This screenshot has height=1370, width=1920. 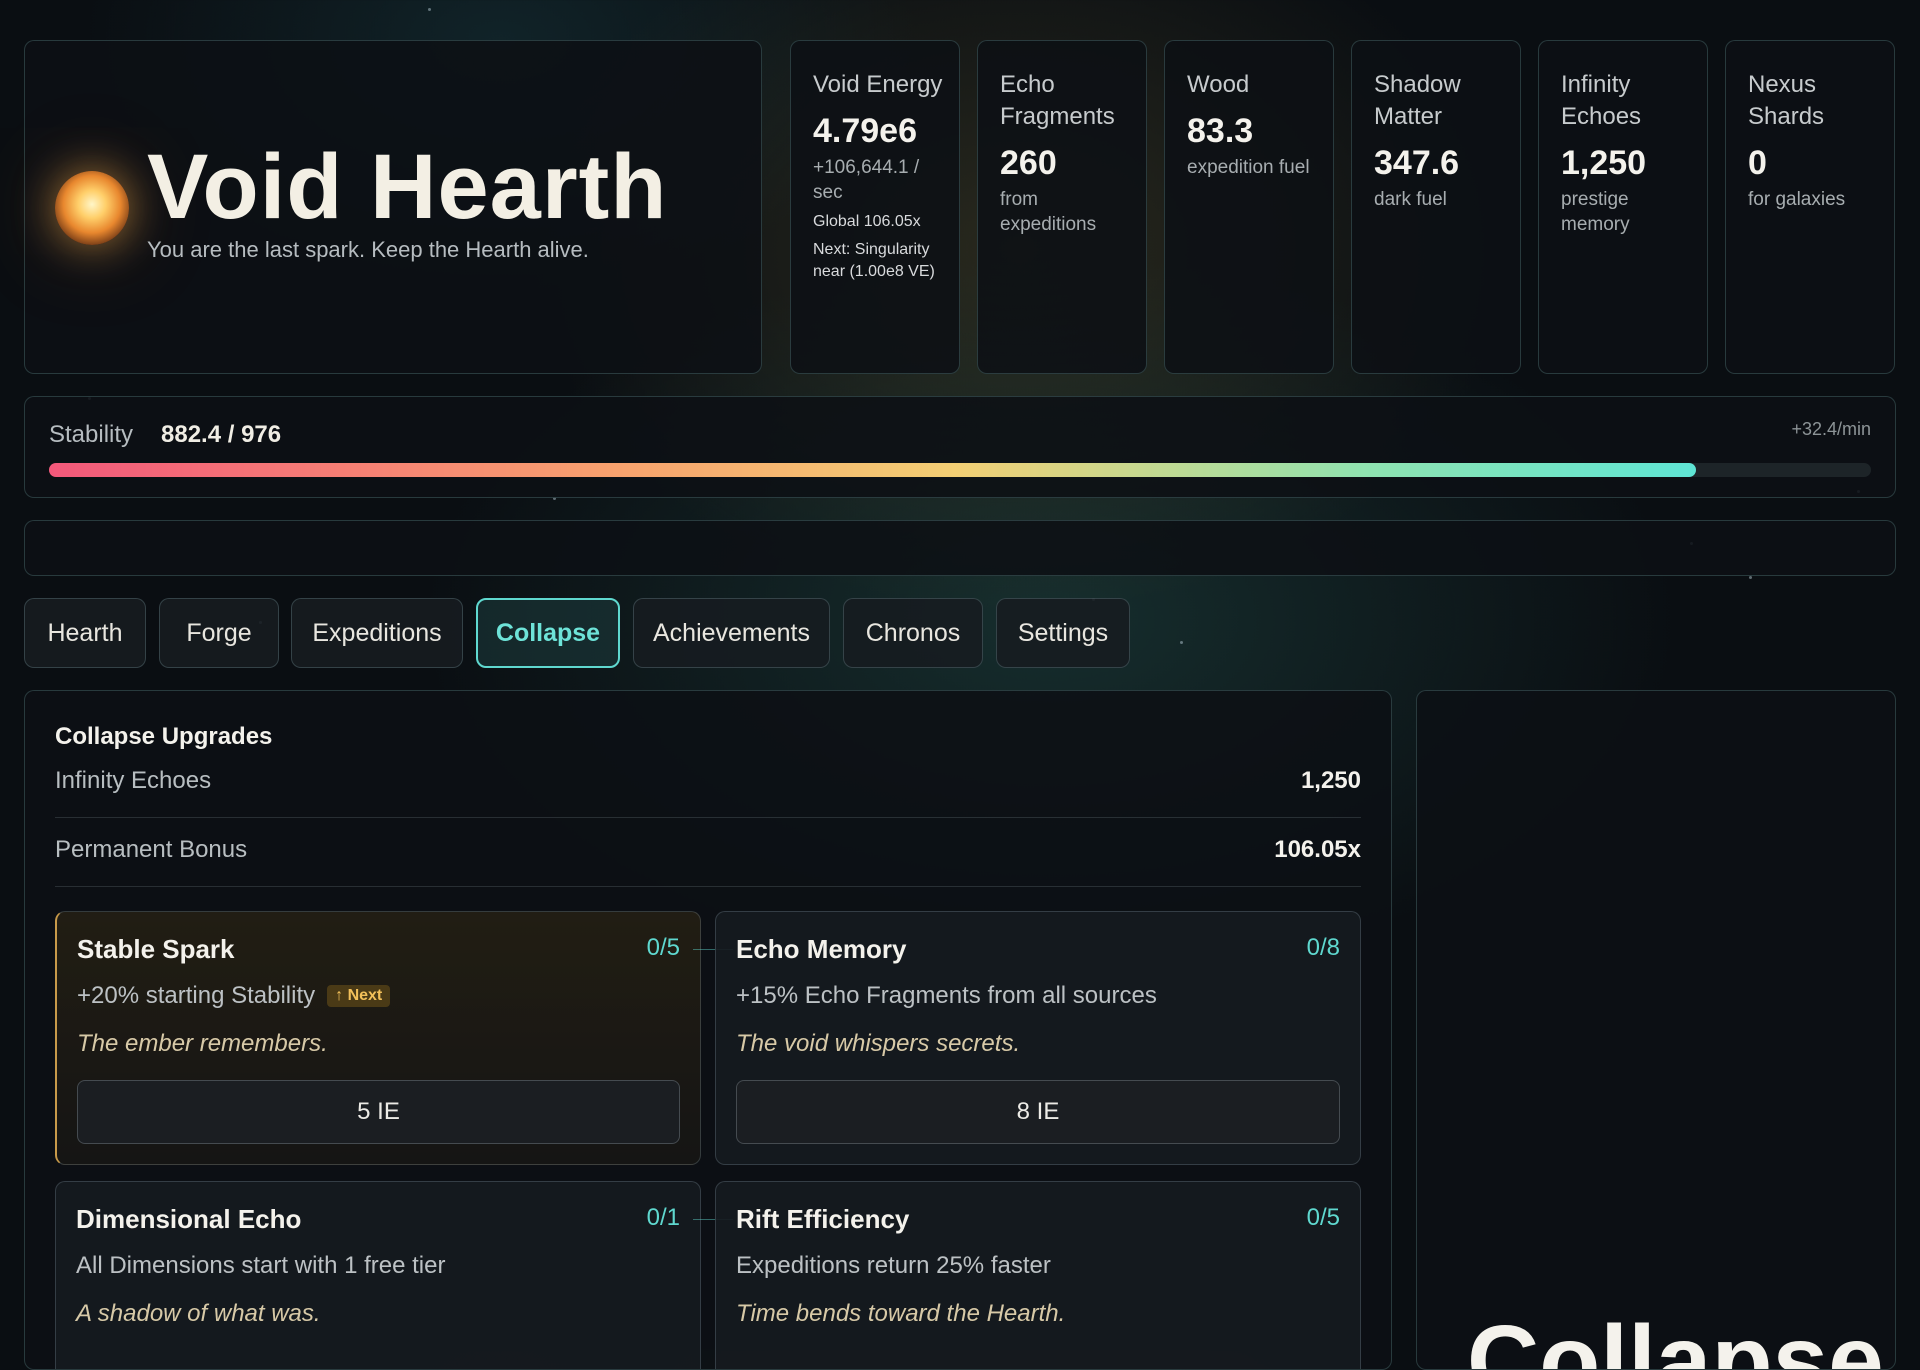 What do you see at coordinates (1248, 167) in the screenshot?
I see `resource-note: expedition fuel` at bounding box center [1248, 167].